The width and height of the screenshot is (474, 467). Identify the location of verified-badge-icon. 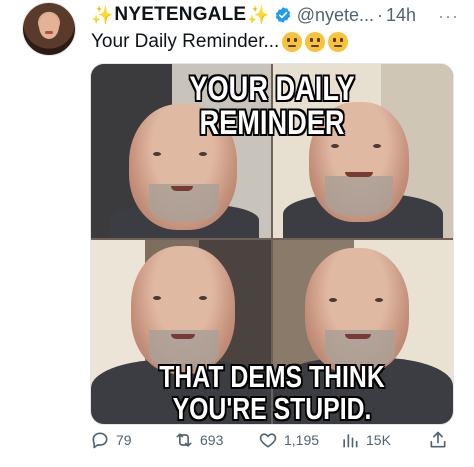
(283, 15).